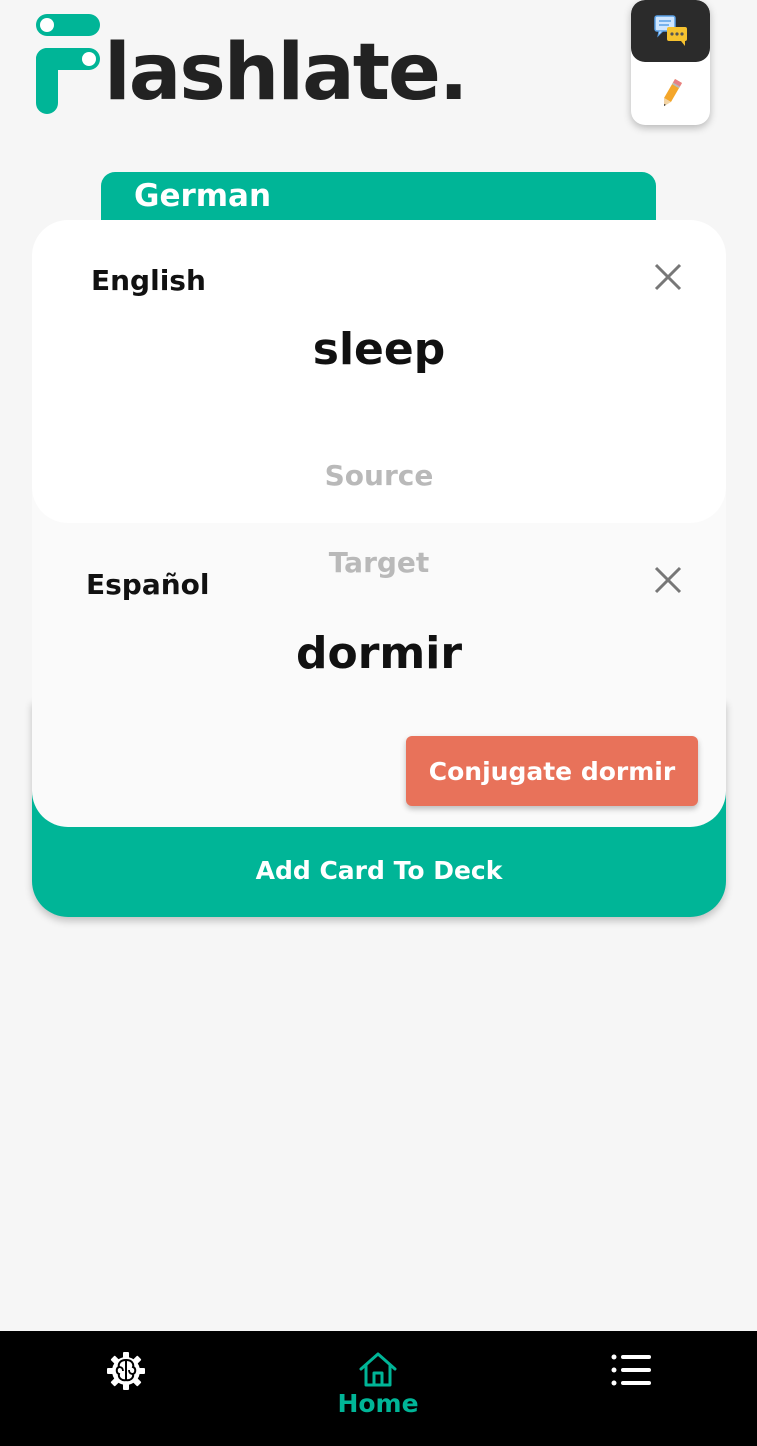  I want to click on target-word-input: dormir, so click(379, 653).